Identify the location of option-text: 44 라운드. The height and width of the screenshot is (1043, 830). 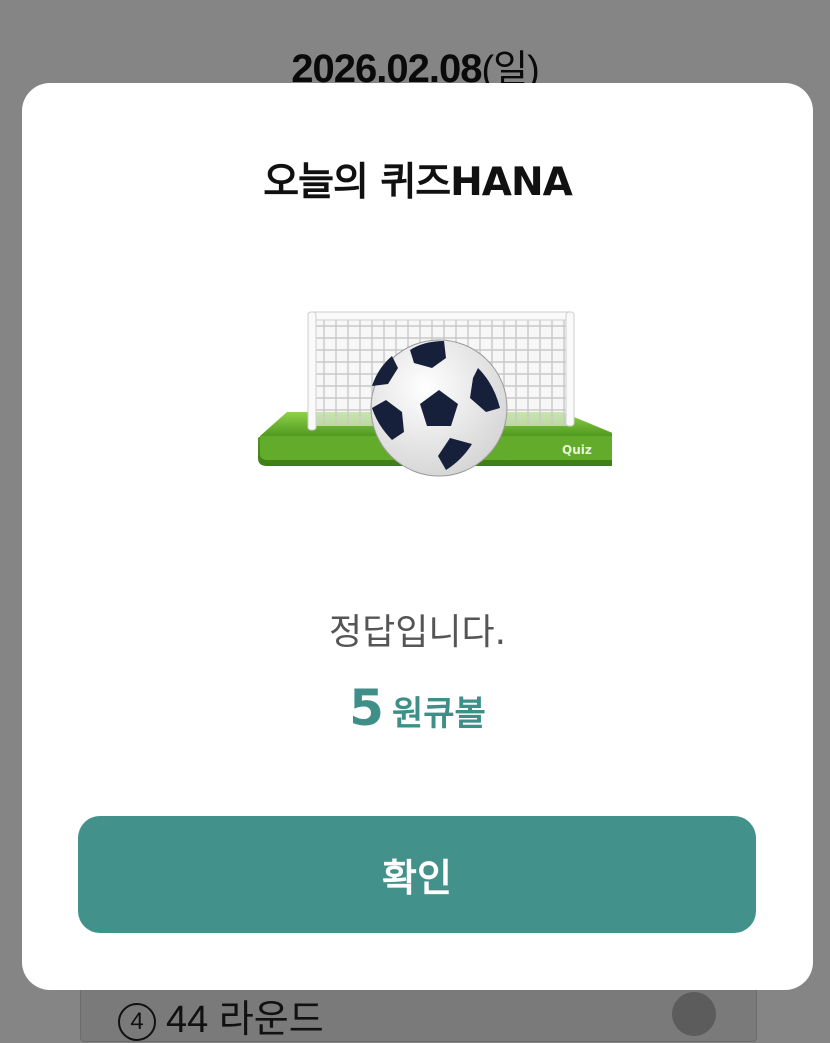
(245, 1020).